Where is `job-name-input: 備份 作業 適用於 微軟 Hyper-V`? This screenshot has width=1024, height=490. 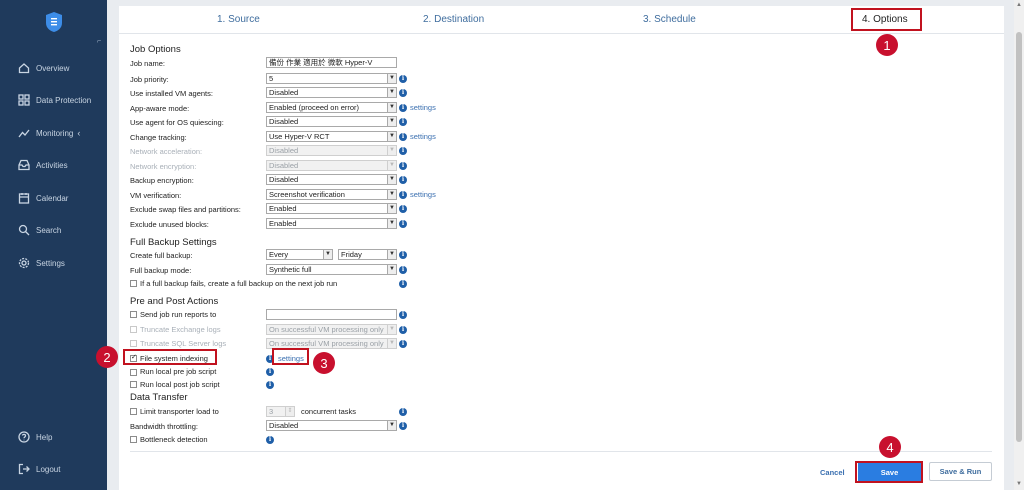
job-name-input: 備份 作業 適用於 微軟 Hyper-V is located at coordinates (331, 62).